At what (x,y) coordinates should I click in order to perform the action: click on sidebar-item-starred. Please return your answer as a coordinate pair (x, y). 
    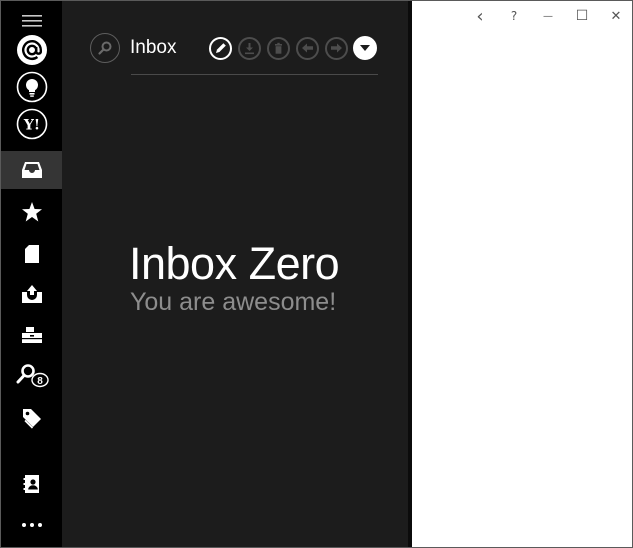
    Looking at the image, I should click on (31, 212).